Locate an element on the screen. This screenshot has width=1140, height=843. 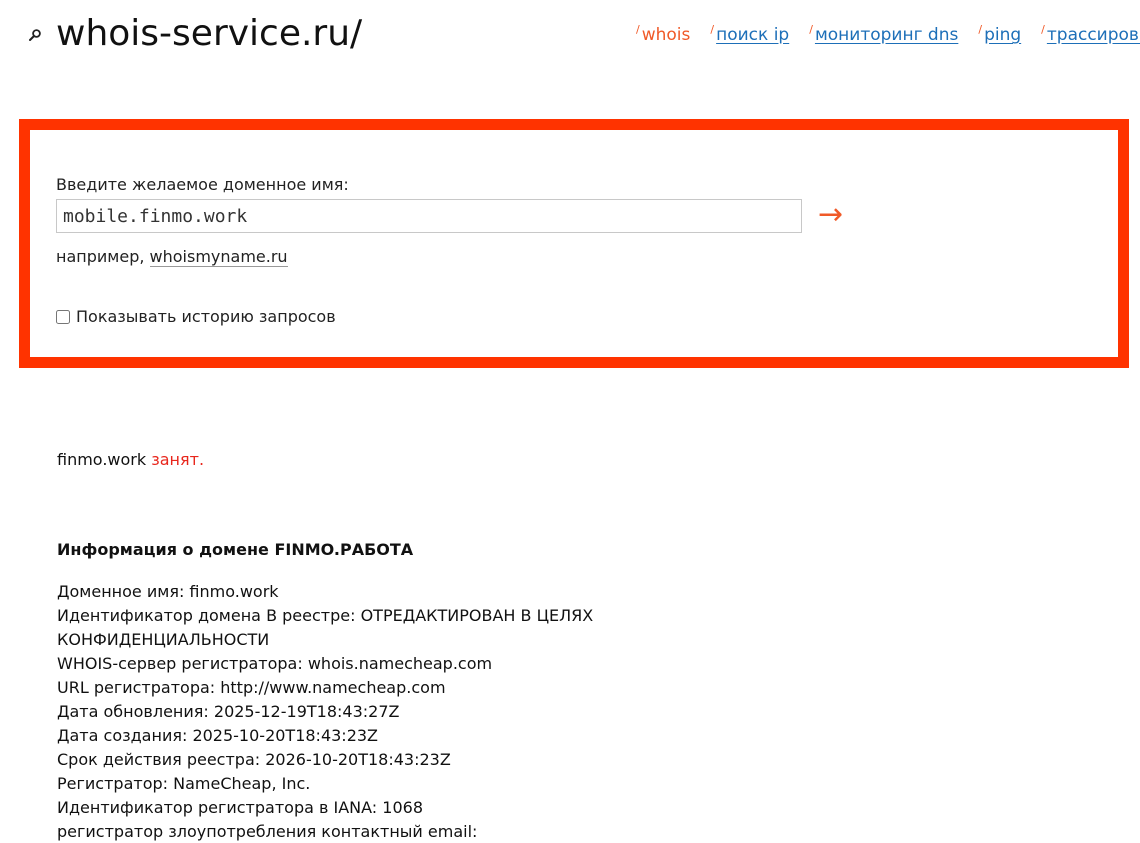
site-logo: whois-service.ru/ is located at coordinates (209, 34).